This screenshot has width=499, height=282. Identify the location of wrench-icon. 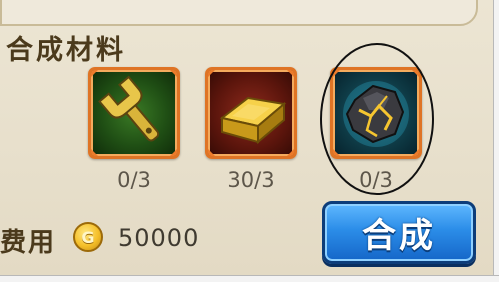
(129, 108).